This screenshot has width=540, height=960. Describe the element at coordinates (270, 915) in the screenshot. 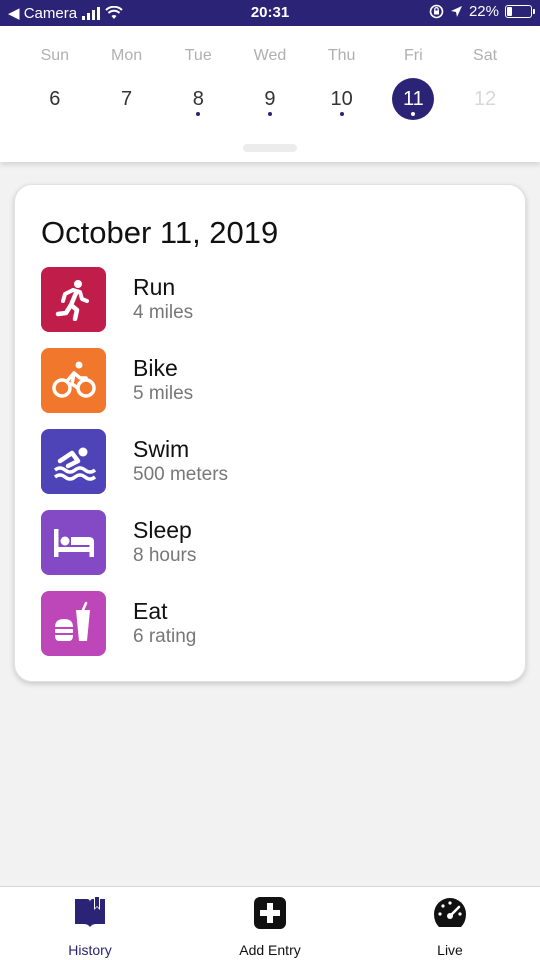

I see `plus-square-icon` at that location.